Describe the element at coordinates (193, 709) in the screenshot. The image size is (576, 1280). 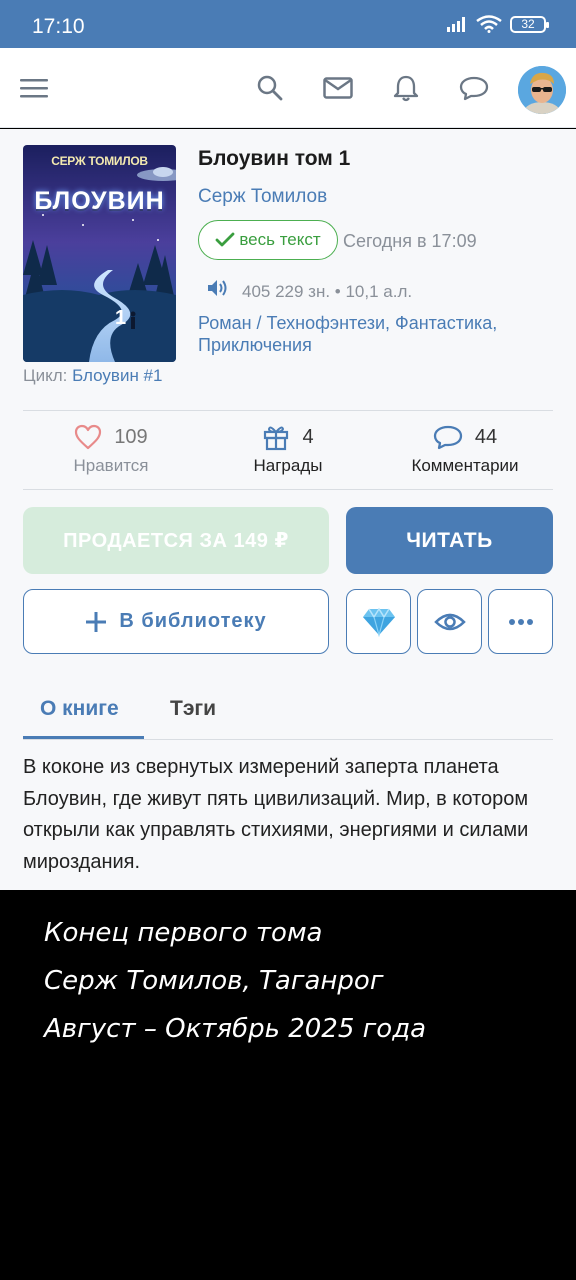
I see `tab-tags: Тэги` at that location.